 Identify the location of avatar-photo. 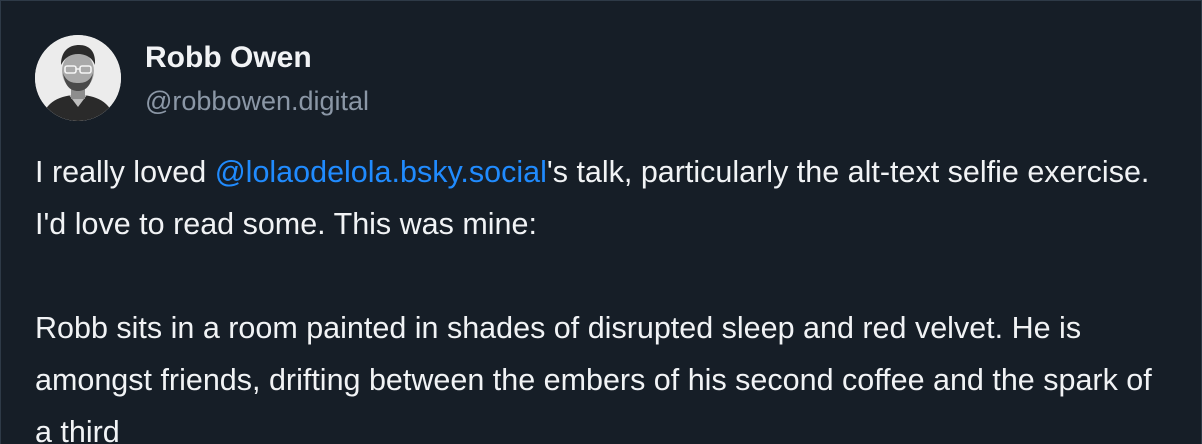
(78, 78).